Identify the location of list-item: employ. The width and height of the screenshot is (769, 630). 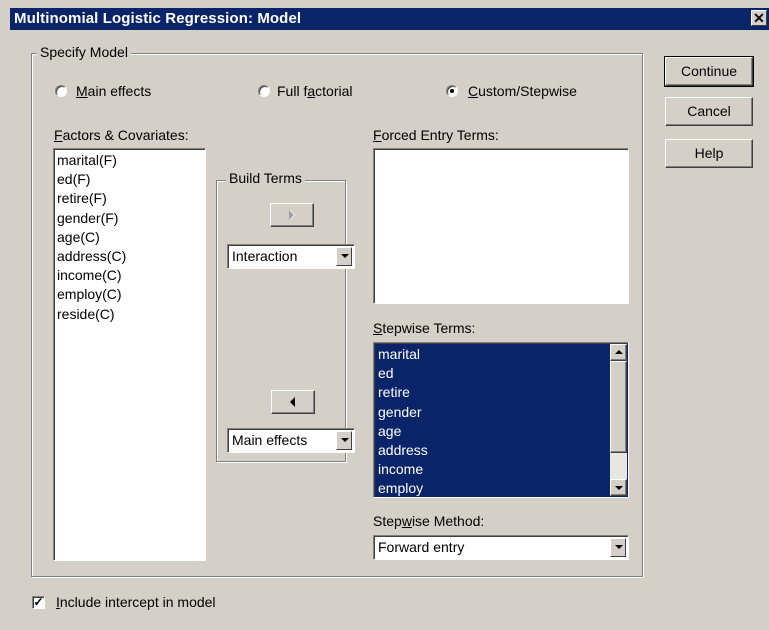
(490, 488).